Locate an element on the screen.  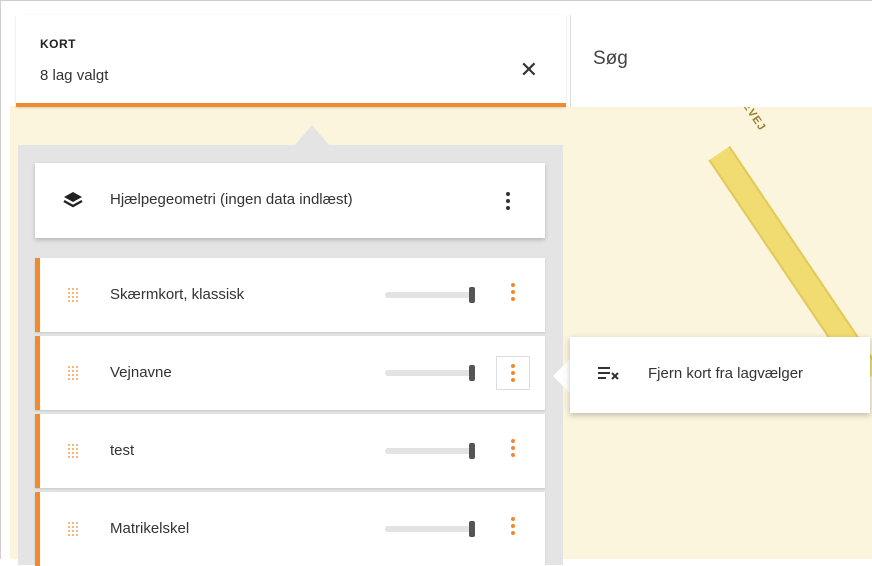
helper-geometry-card: Hjælpegeometri (ingen data indlæst) is located at coordinates (290, 200).